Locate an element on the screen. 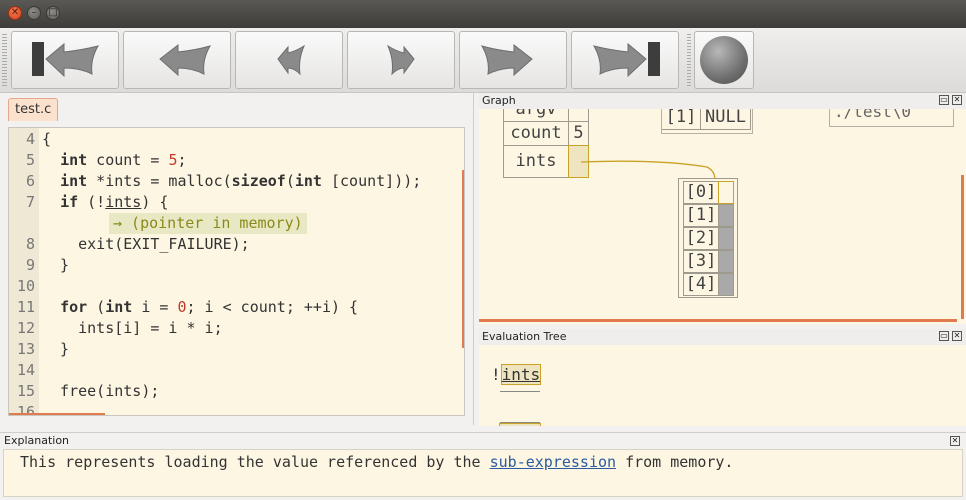  eval-tree-rule is located at coordinates (520, 391).